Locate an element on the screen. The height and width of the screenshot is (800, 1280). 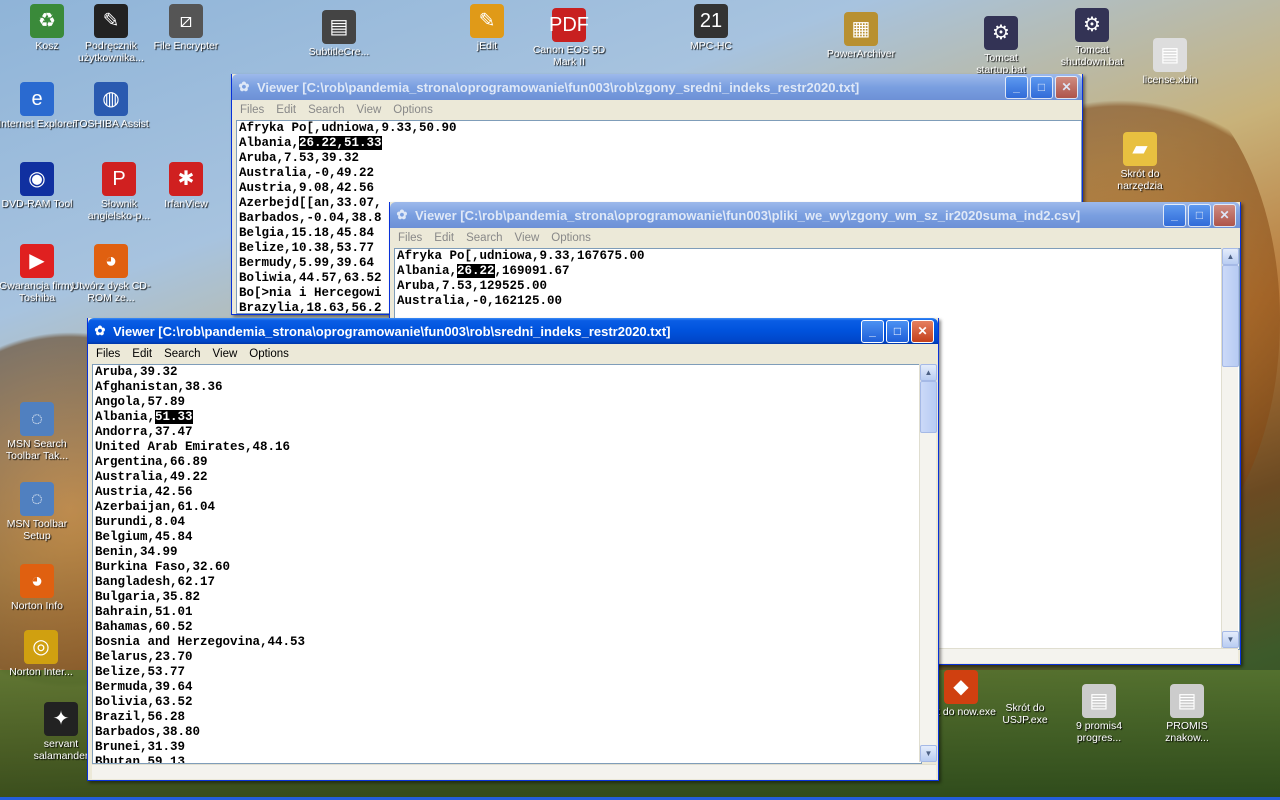
msn-search-icon: ◌ is located at coordinates (37, 419).